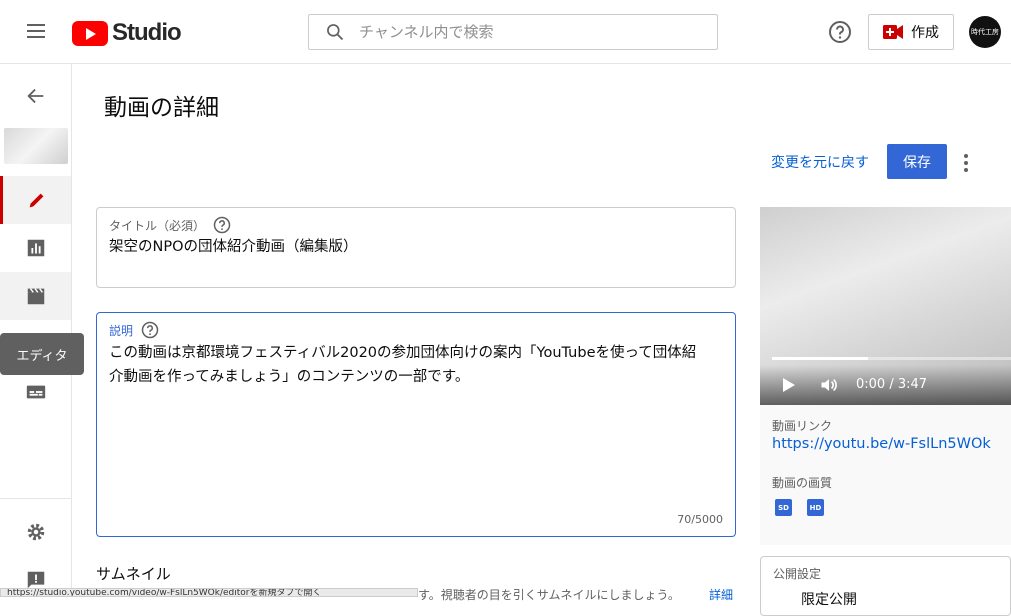 The height and width of the screenshot is (616, 1011). I want to click on volume-icon, so click(829, 387).